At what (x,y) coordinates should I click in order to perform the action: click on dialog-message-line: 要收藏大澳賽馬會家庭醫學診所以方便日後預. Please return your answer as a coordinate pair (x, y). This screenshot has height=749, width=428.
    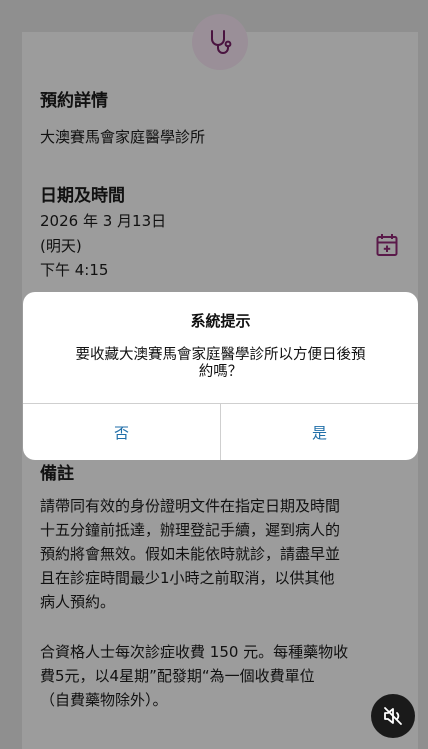
    Looking at the image, I should click on (220, 355).